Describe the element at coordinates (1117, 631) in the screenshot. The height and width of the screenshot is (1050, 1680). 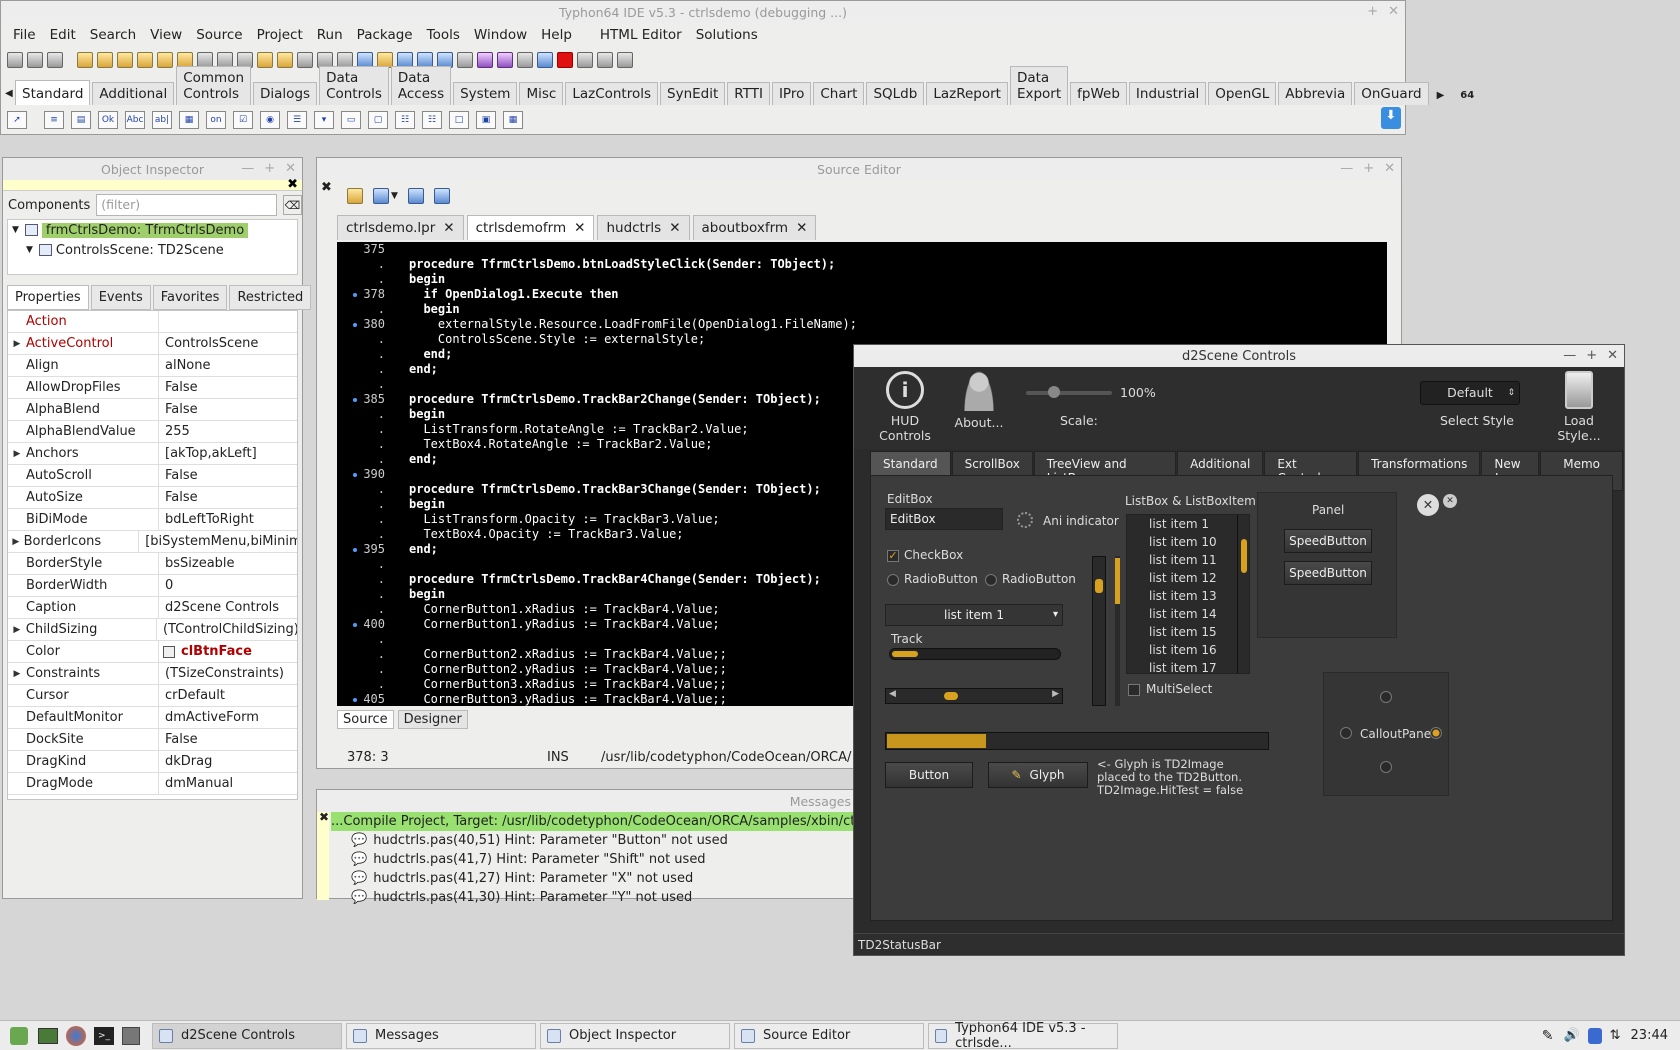
I see `vertical-track` at that location.